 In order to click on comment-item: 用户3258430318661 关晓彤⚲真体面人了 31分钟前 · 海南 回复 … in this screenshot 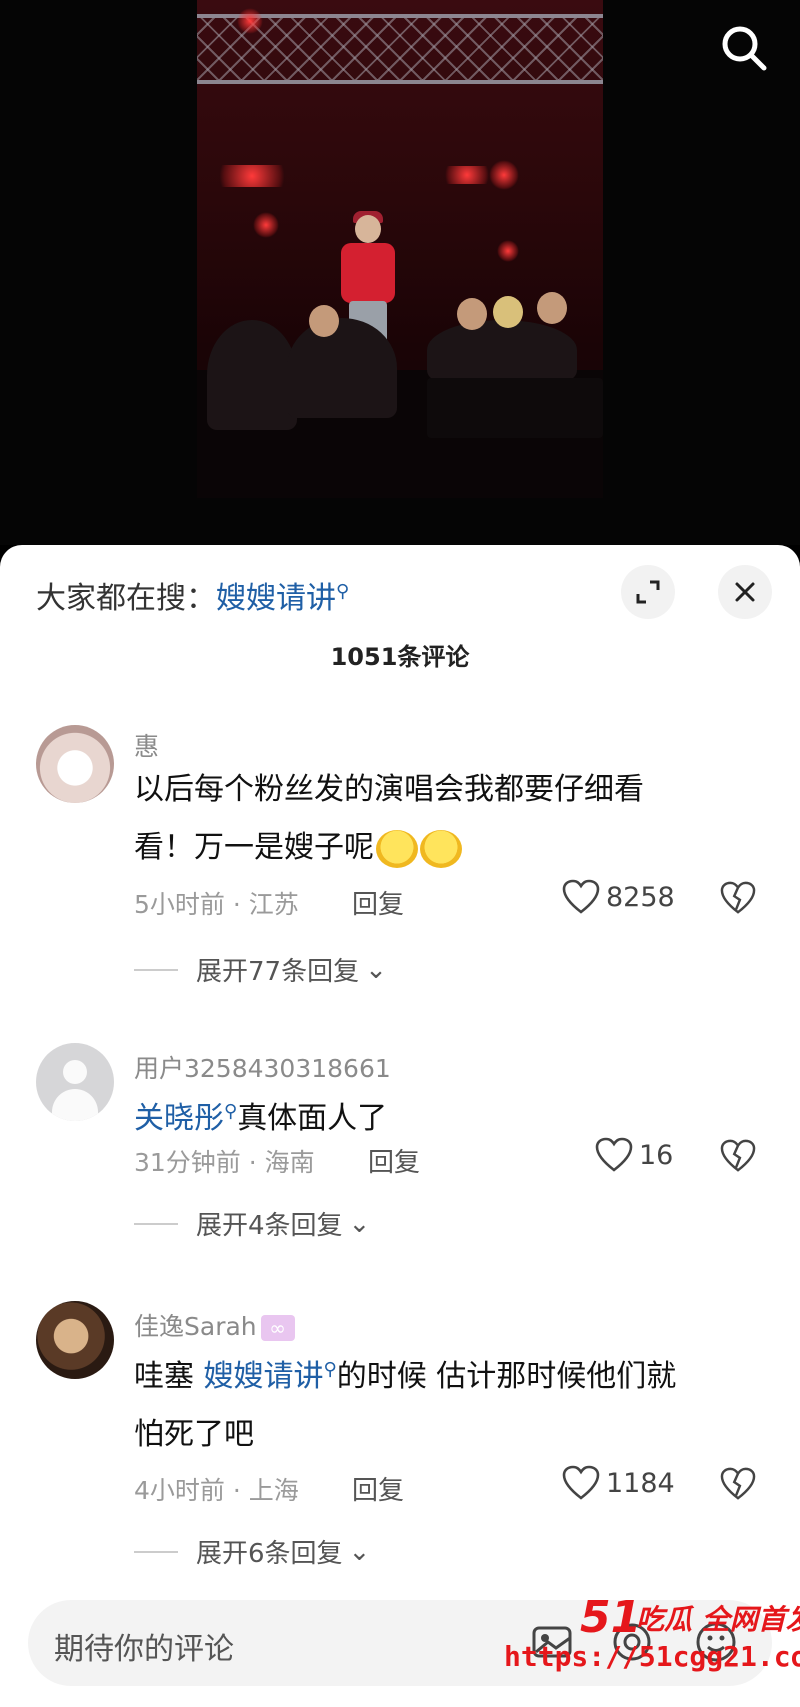, I will do `click(400, 1163)`.